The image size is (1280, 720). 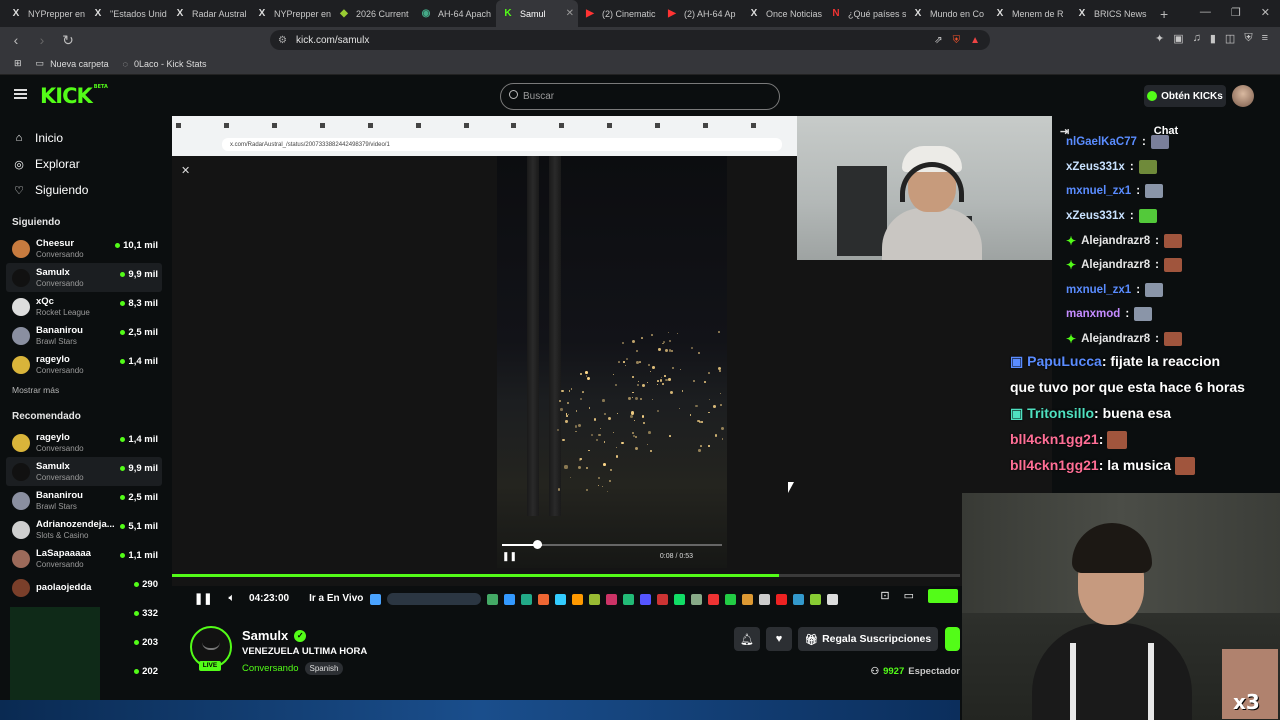 What do you see at coordinates (127, 13) in the screenshot?
I see `browser-tab: X "Estados Unid` at bounding box center [127, 13].